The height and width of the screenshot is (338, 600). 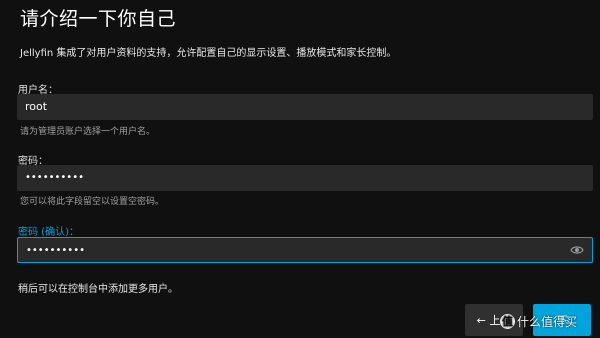 What do you see at coordinates (547, 322) in the screenshot?
I see `watermark-text: 什么值得买` at bounding box center [547, 322].